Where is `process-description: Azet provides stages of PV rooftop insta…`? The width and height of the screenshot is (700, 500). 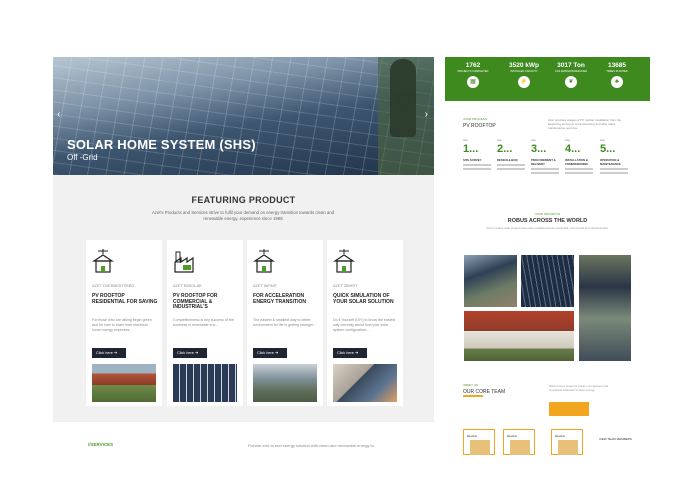
process-description: Azet provides stages of PV rooftop insta… is located at coordinates (585, 124).